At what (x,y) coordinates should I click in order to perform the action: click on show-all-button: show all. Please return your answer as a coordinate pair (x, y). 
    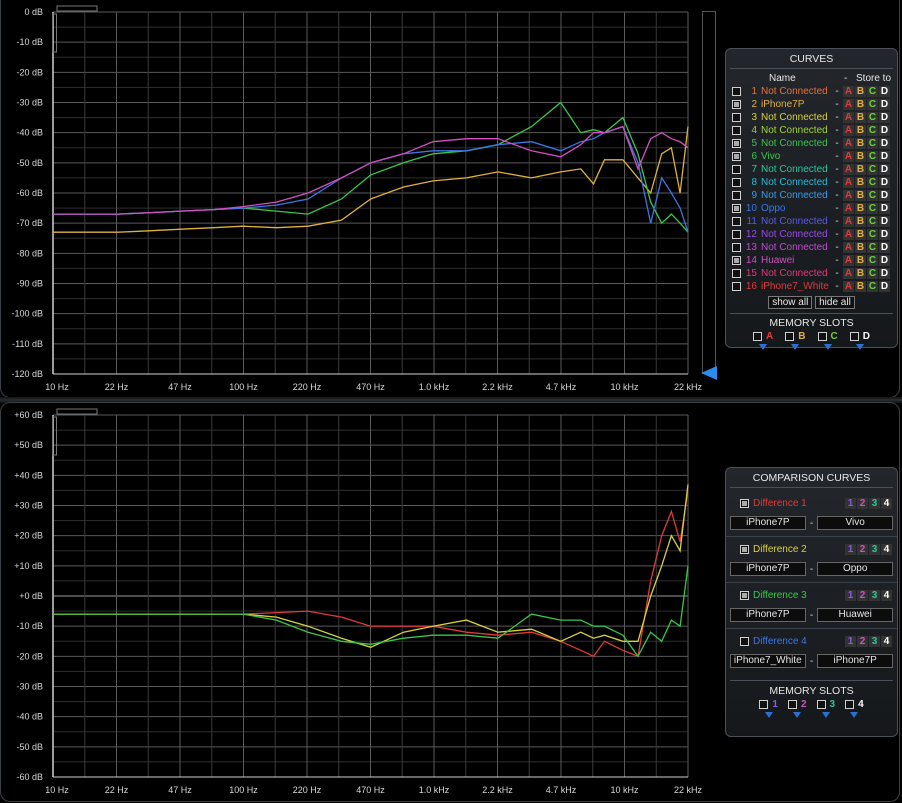
    Looking at the image, I should click on (790, 302).